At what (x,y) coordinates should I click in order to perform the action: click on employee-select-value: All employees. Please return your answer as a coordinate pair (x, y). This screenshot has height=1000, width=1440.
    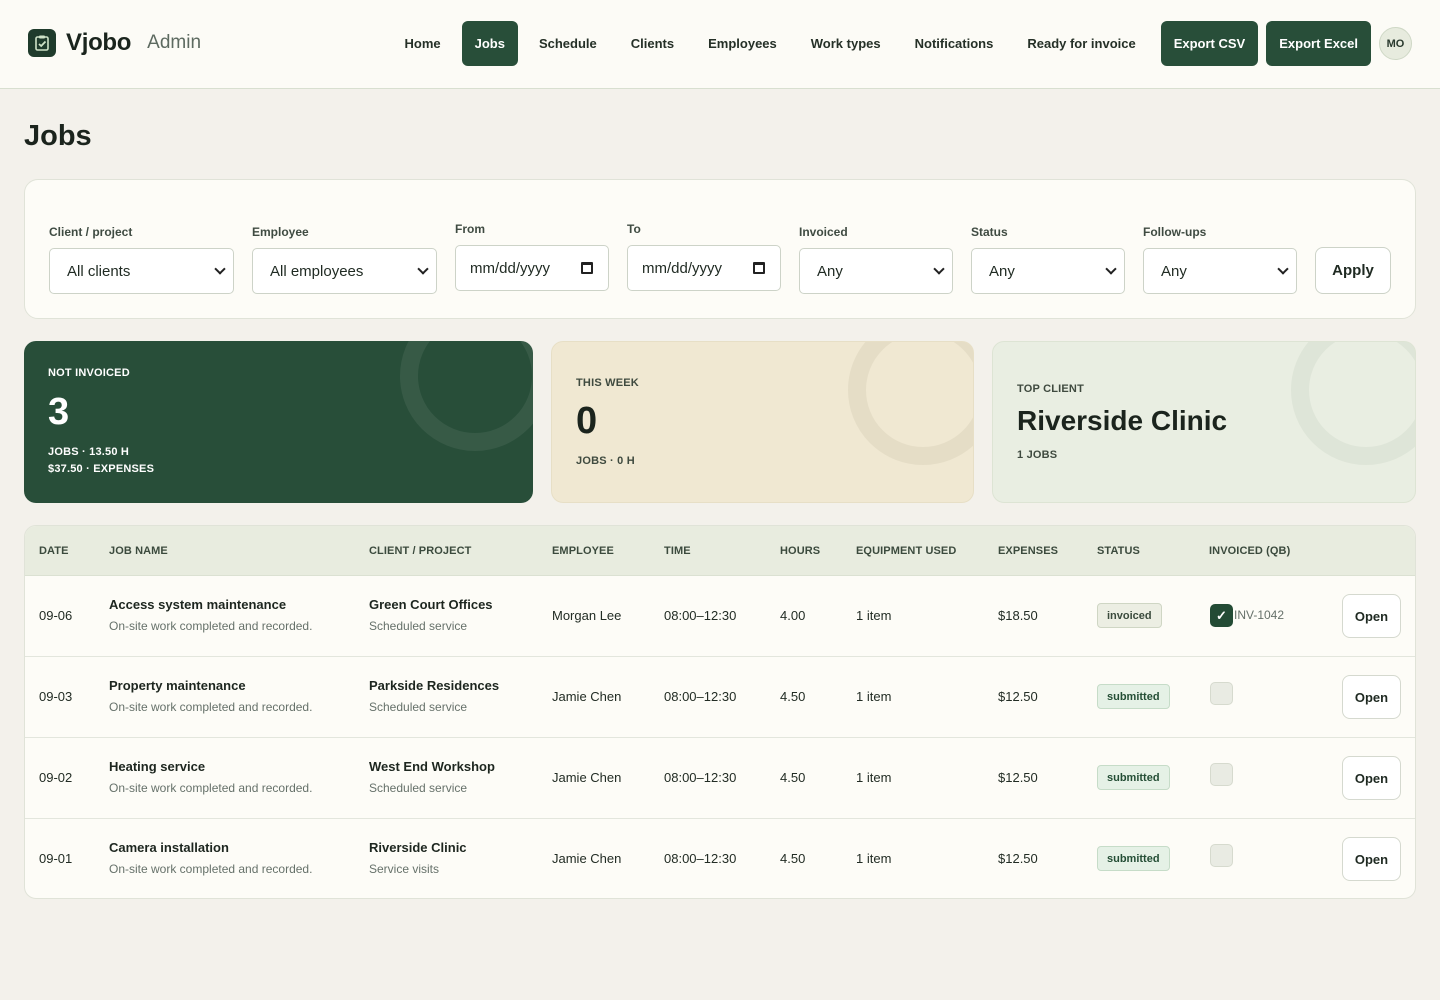
    Looking at the image, I should click on (317, 271).